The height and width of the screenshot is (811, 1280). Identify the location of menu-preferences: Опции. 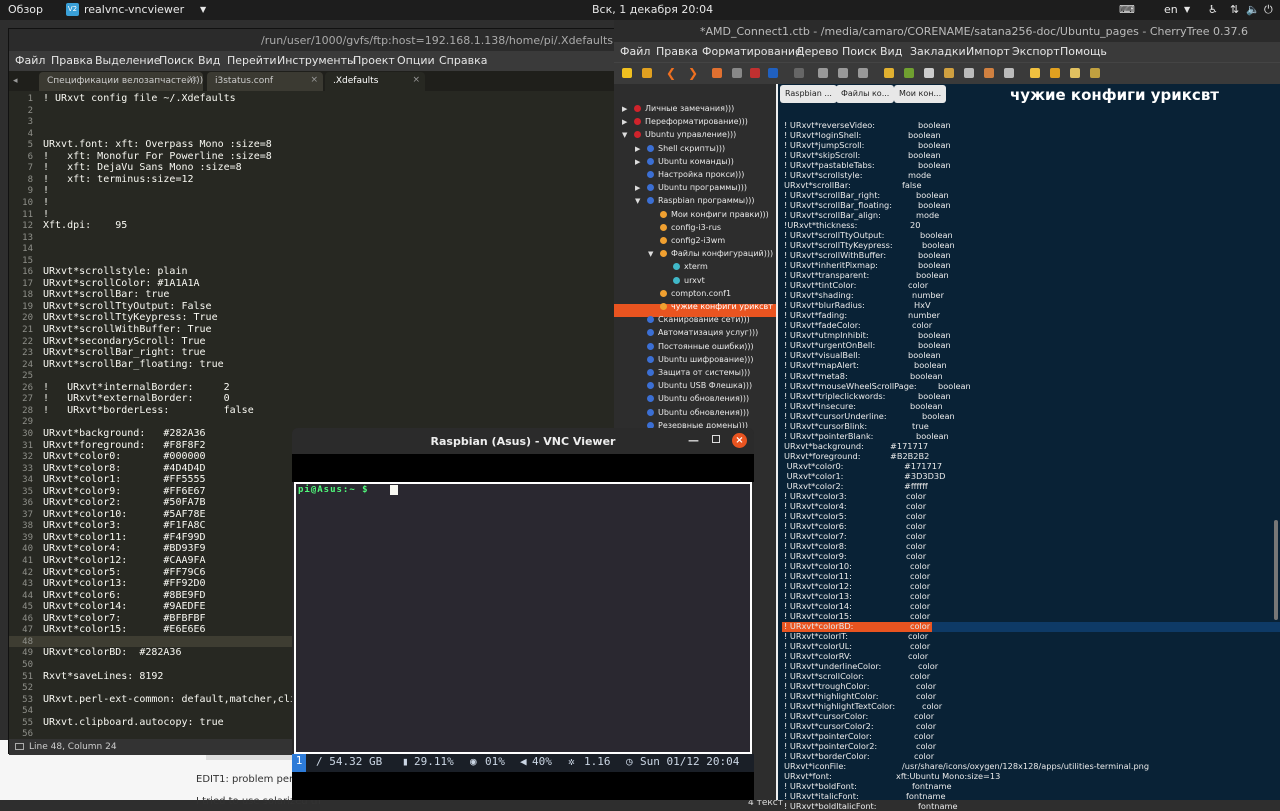
(416, 60).